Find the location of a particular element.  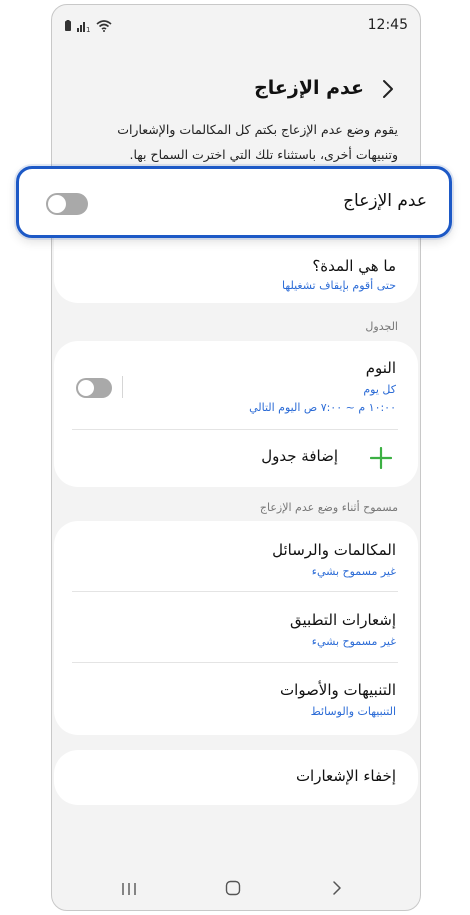

sleep-days: كل يوم is located at coordinates (379, 389).